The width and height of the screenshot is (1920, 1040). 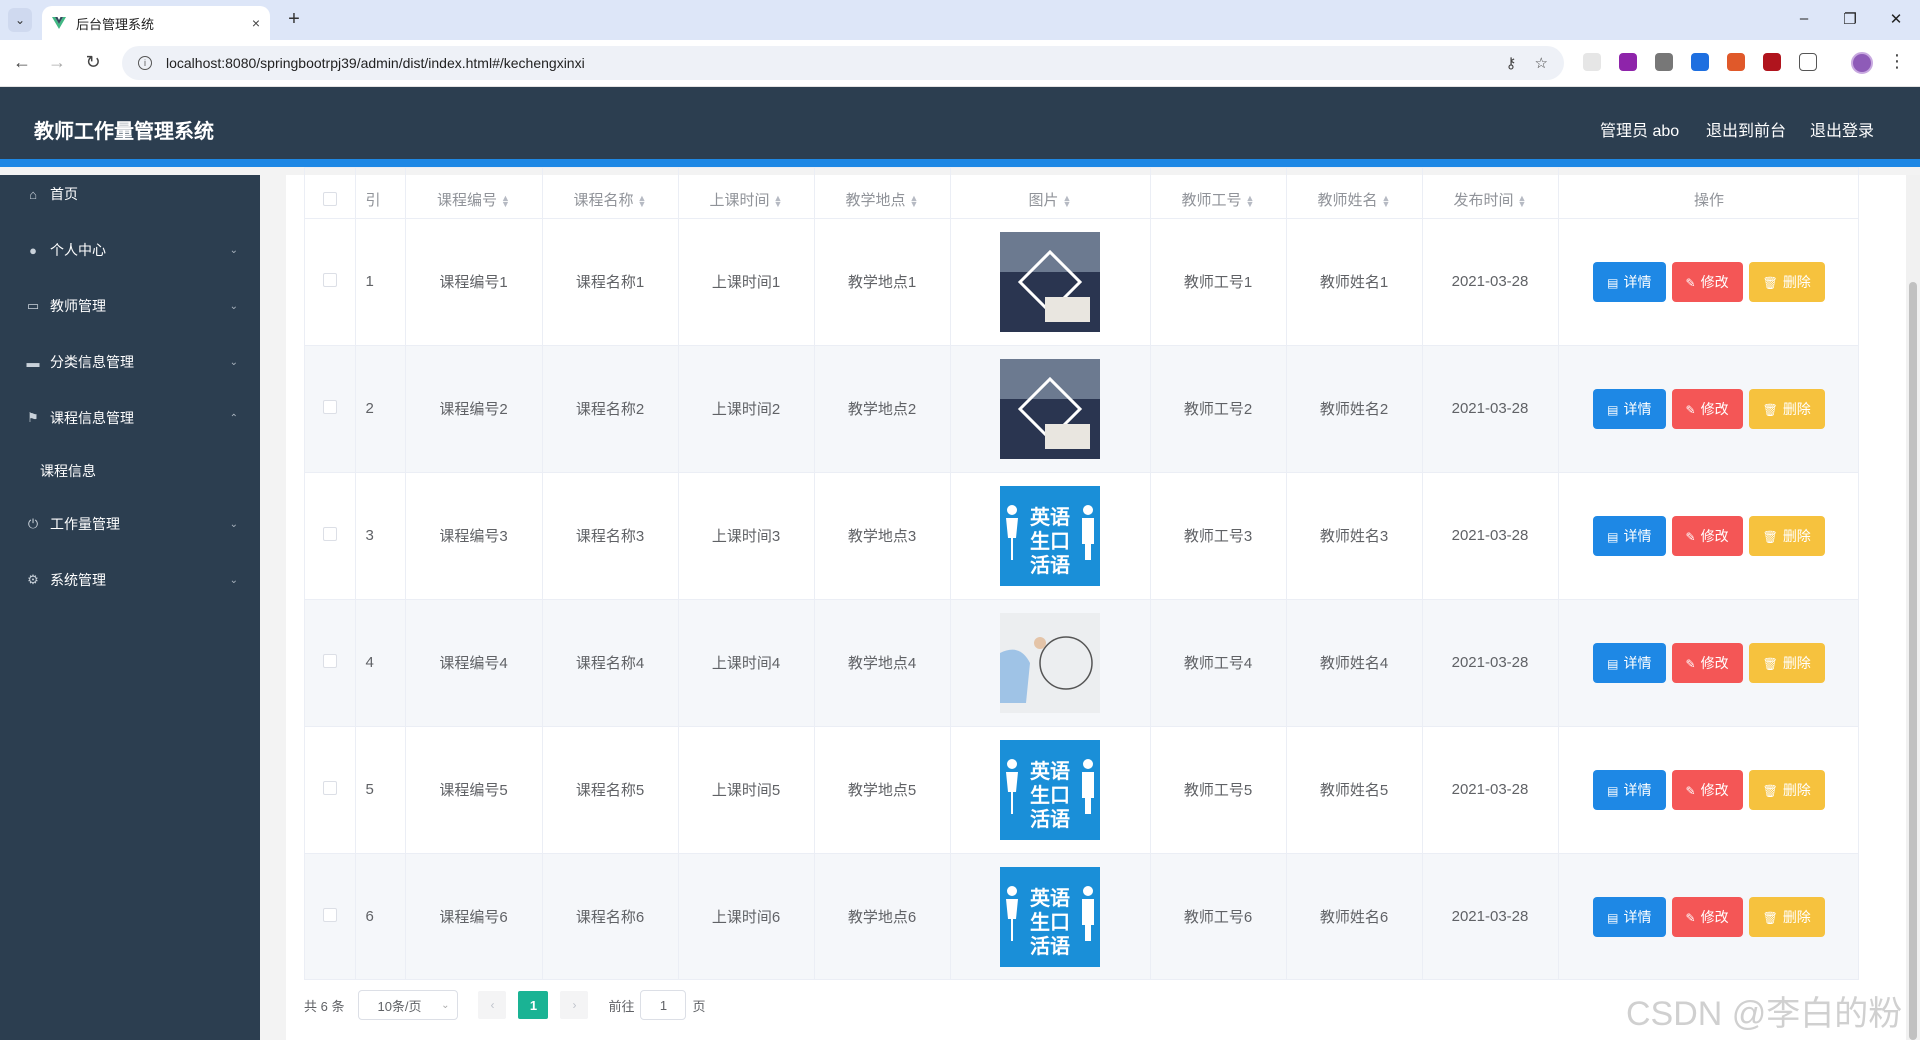 What do you see at coordinates (574, 1005) in the screenshot?
I see `next-page-button: ›` at bounding box center [574, 1005].